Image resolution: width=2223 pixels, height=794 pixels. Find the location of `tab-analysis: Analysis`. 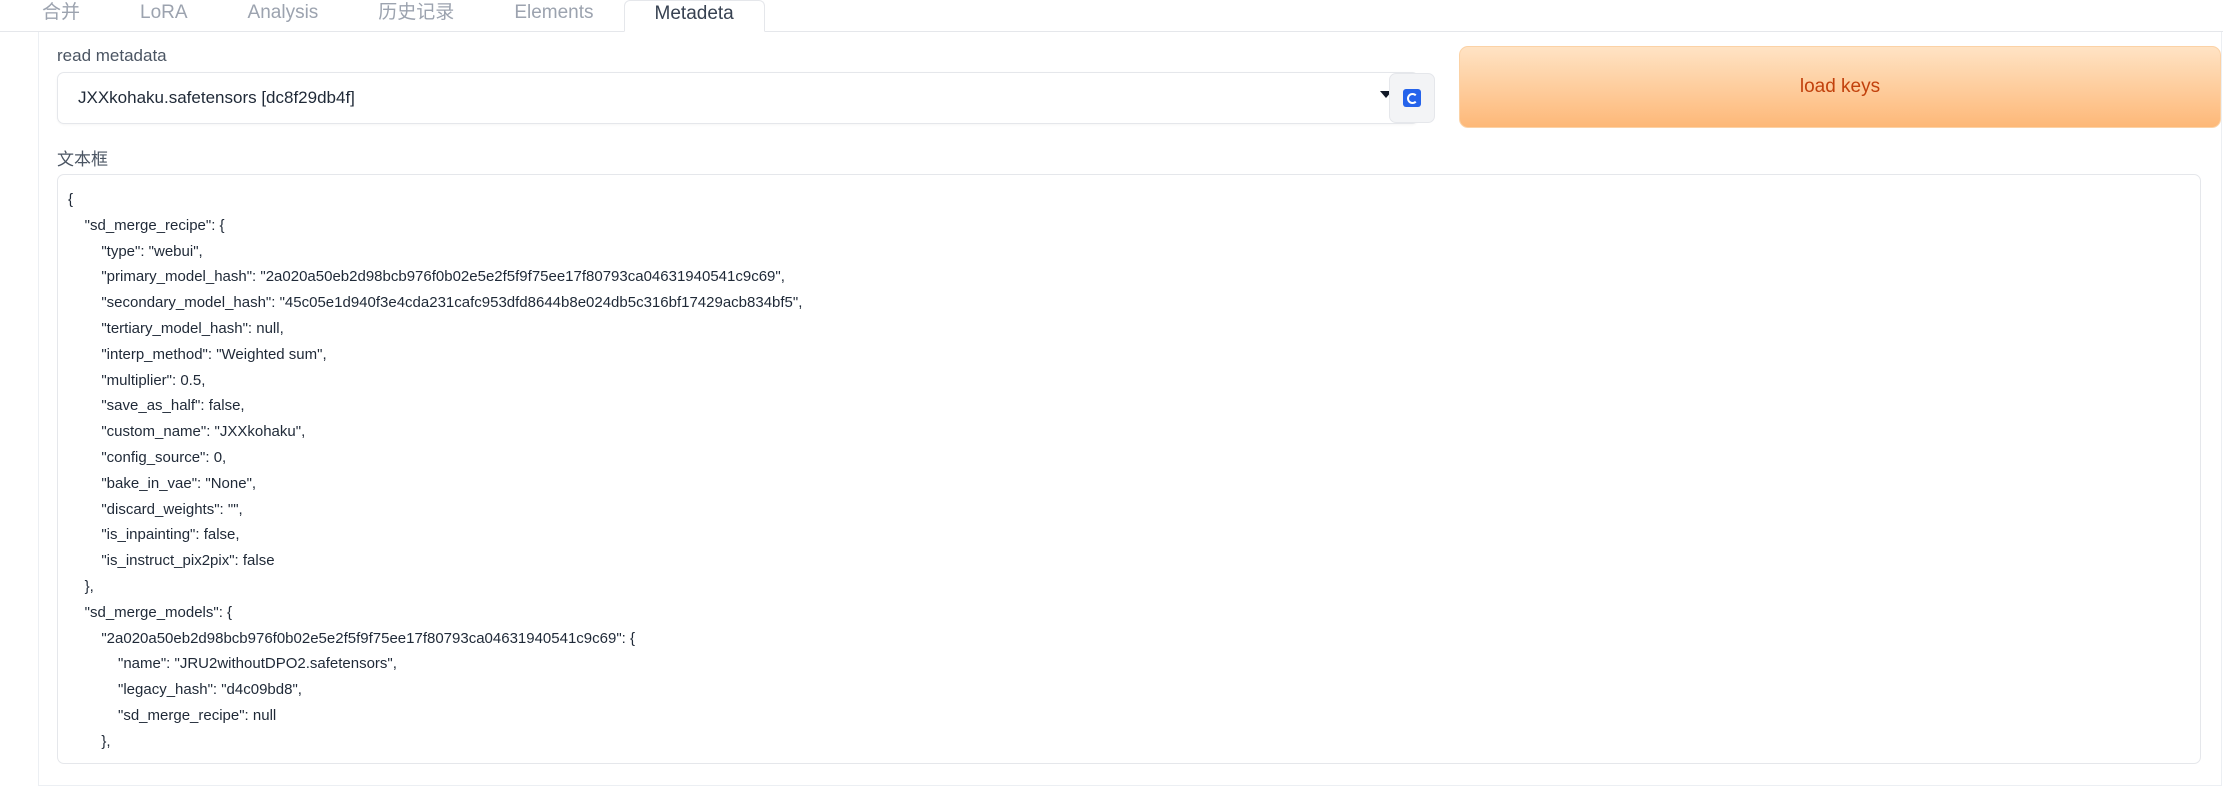

tab-analysis: Analysis is located at coordinates (283, 15).